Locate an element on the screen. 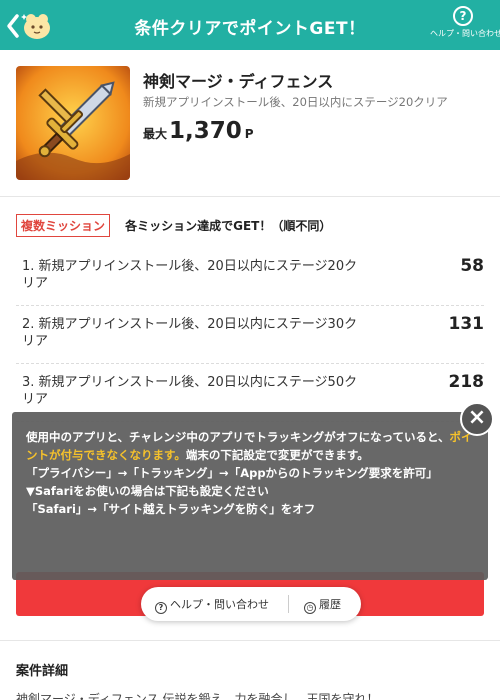  mission-points: 218 is located at coordinates (466, 382).